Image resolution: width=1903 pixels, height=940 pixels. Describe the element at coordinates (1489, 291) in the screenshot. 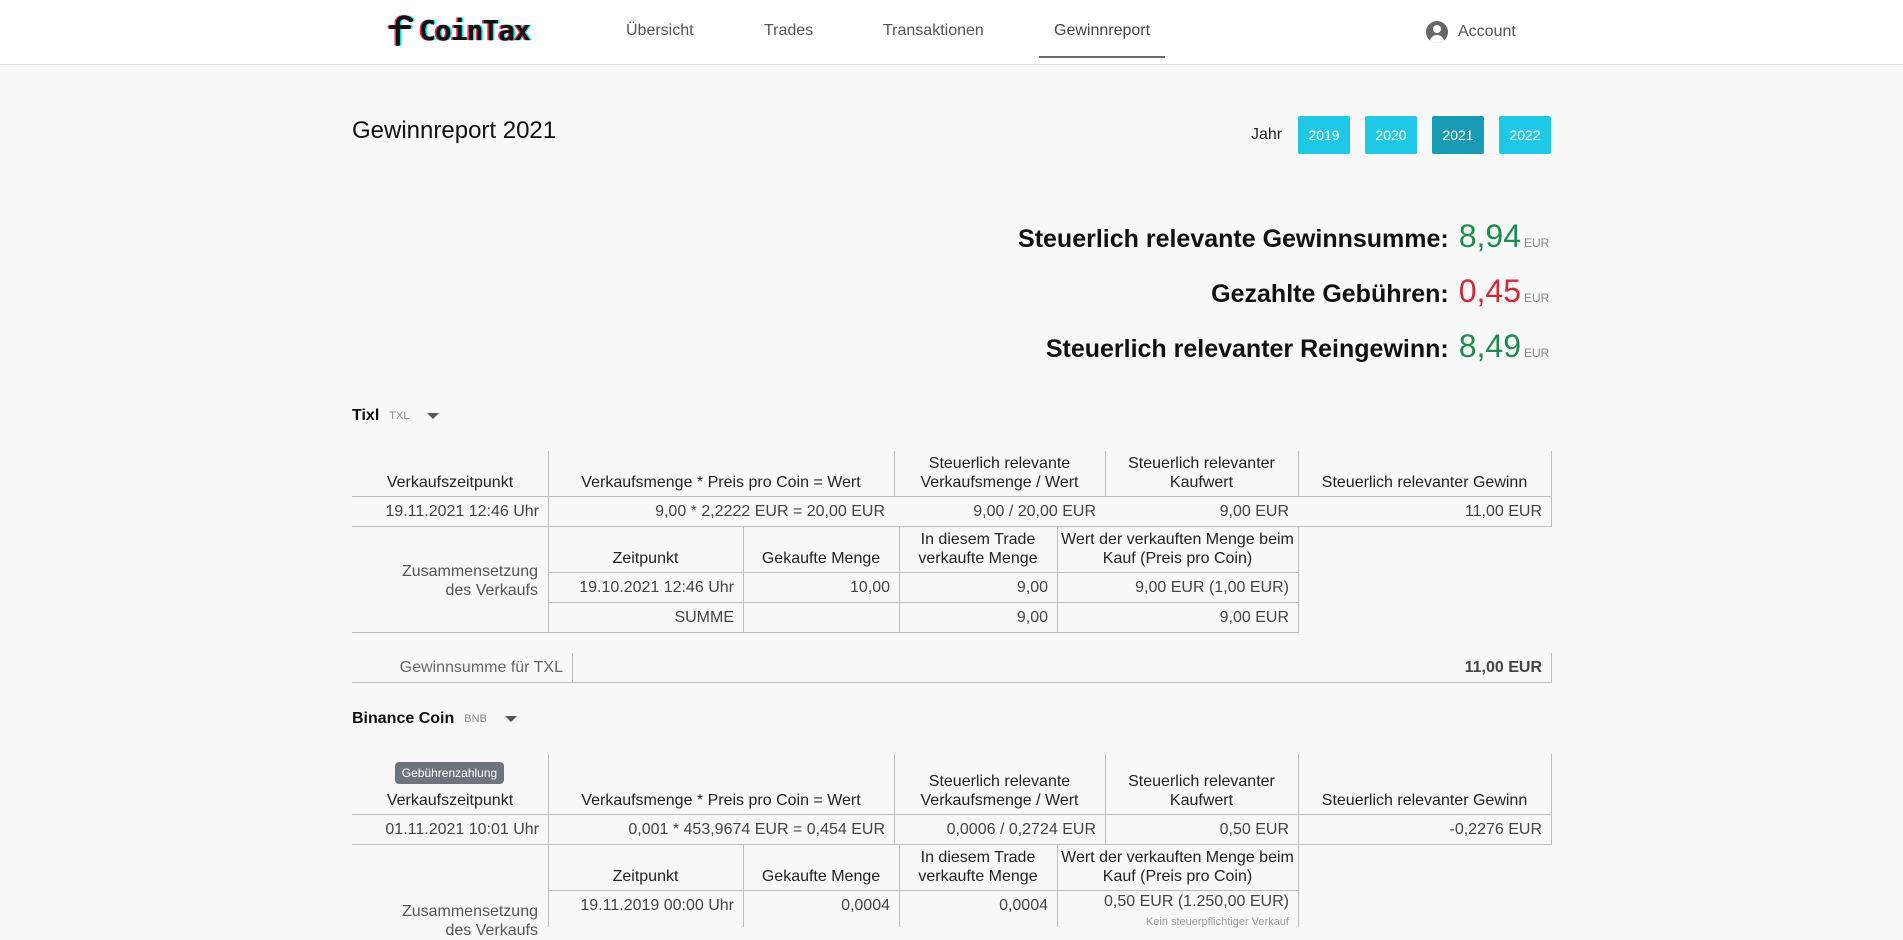

I see `summary-fees-value: 0,45` at that location.